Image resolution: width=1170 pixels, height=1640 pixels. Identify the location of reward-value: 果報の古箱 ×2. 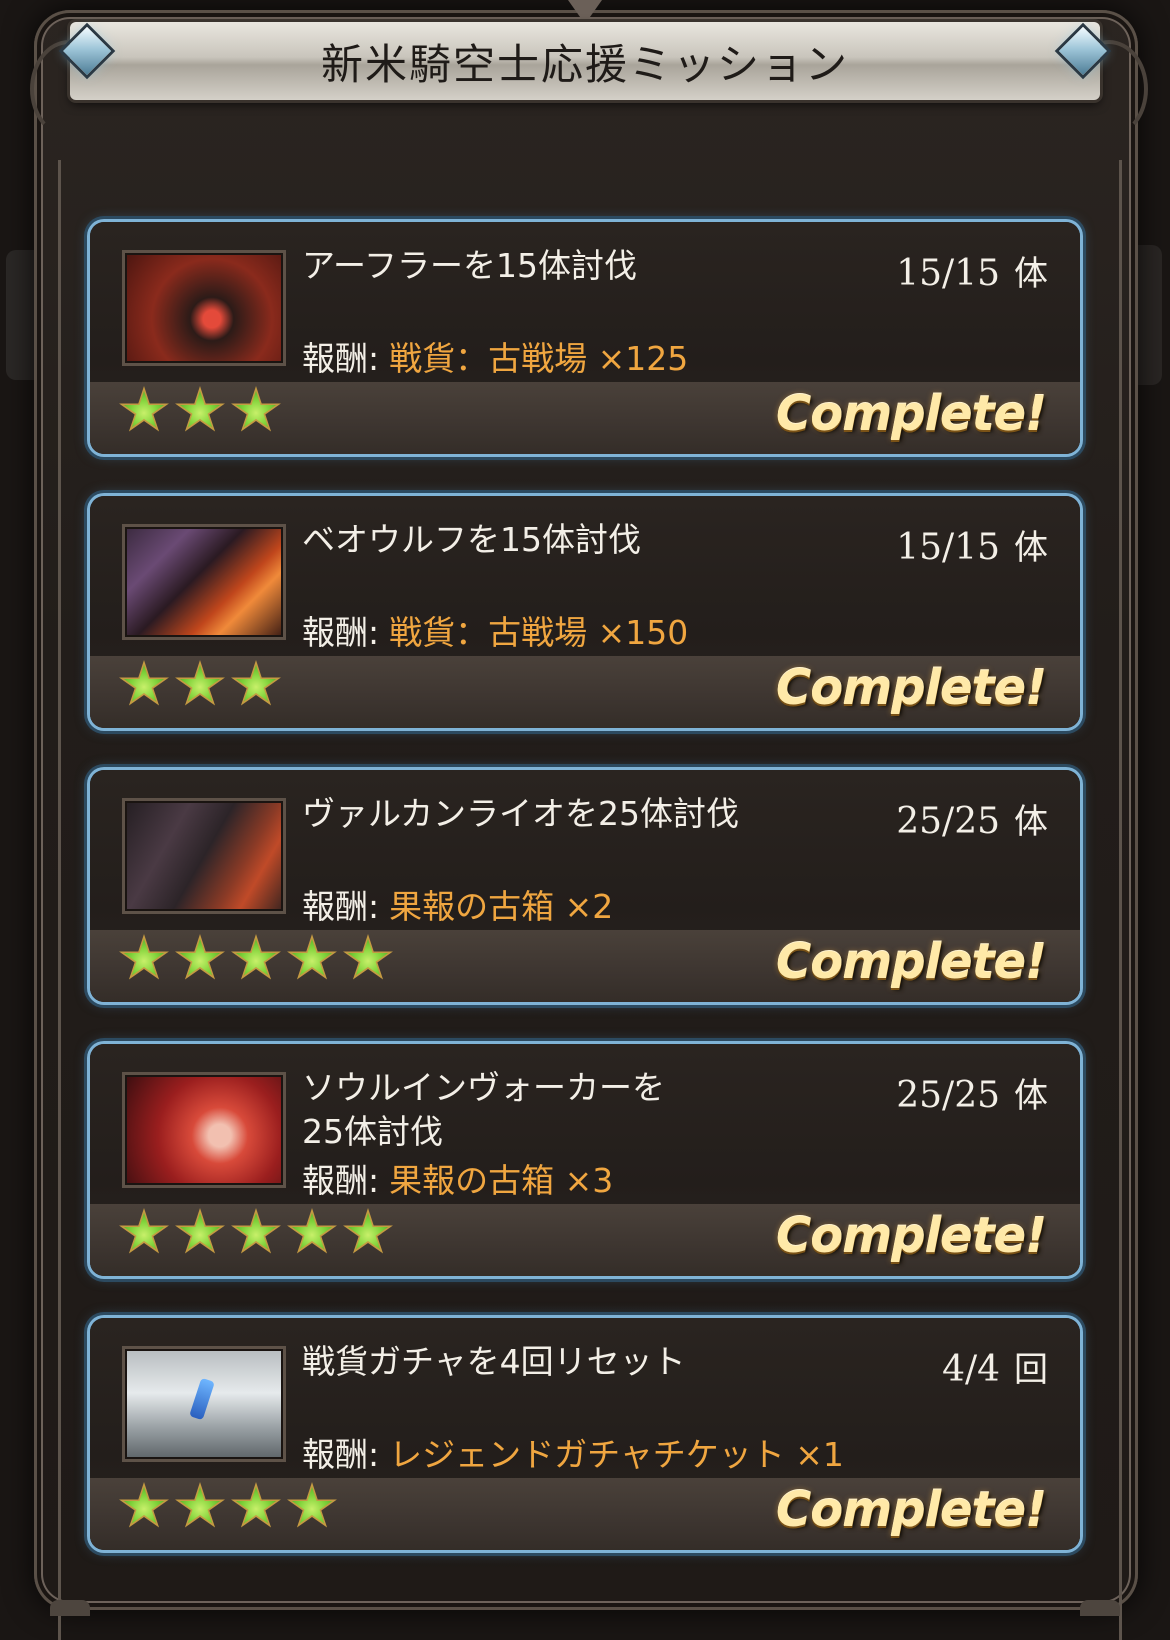
(501, 906).